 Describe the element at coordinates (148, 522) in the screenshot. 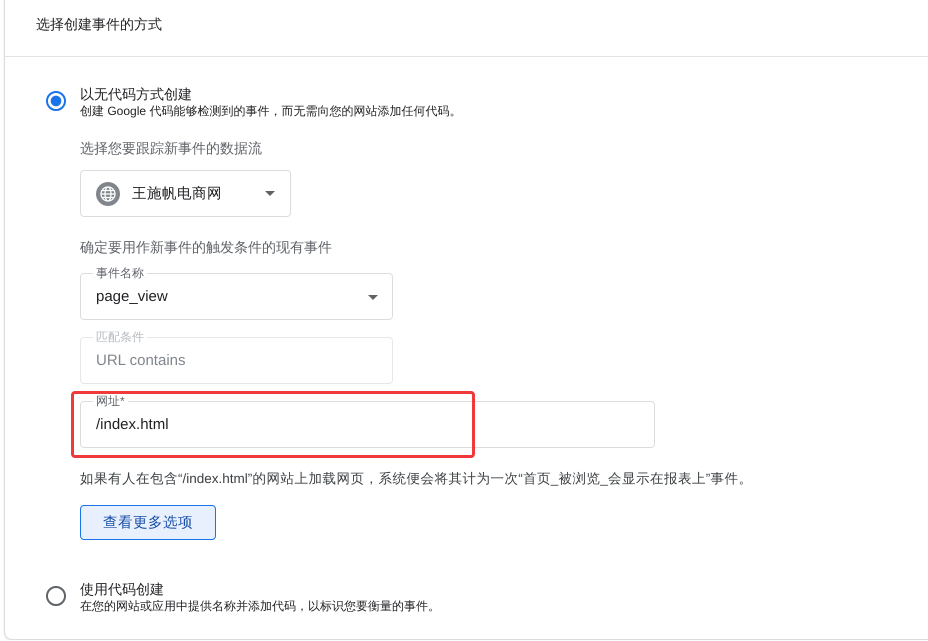

I see `more-options-button: 查看更多选项` at that location.